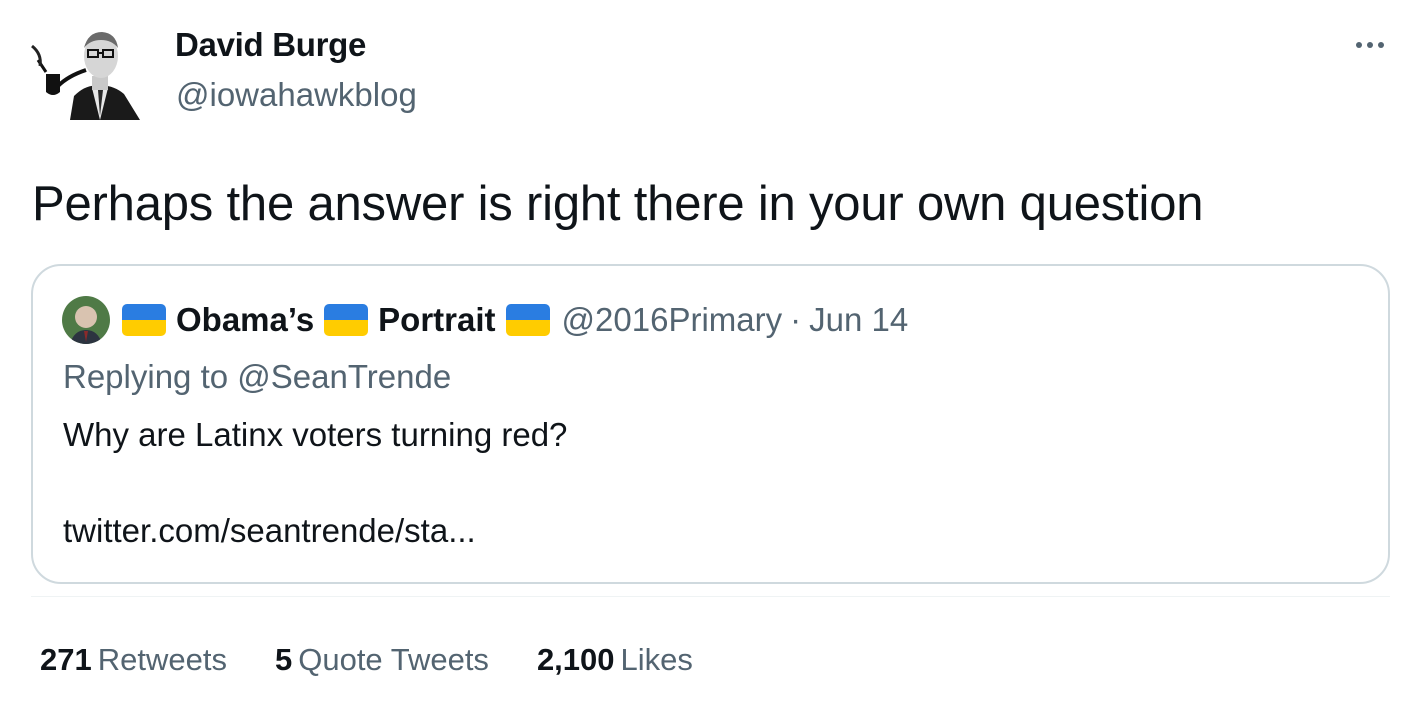 The width and height of the screenshot is (1422, 716). What do you see at coordinates (66, 659) in the screenshot?
I see `retweets-count: 271` at bounding box center [66, 659].